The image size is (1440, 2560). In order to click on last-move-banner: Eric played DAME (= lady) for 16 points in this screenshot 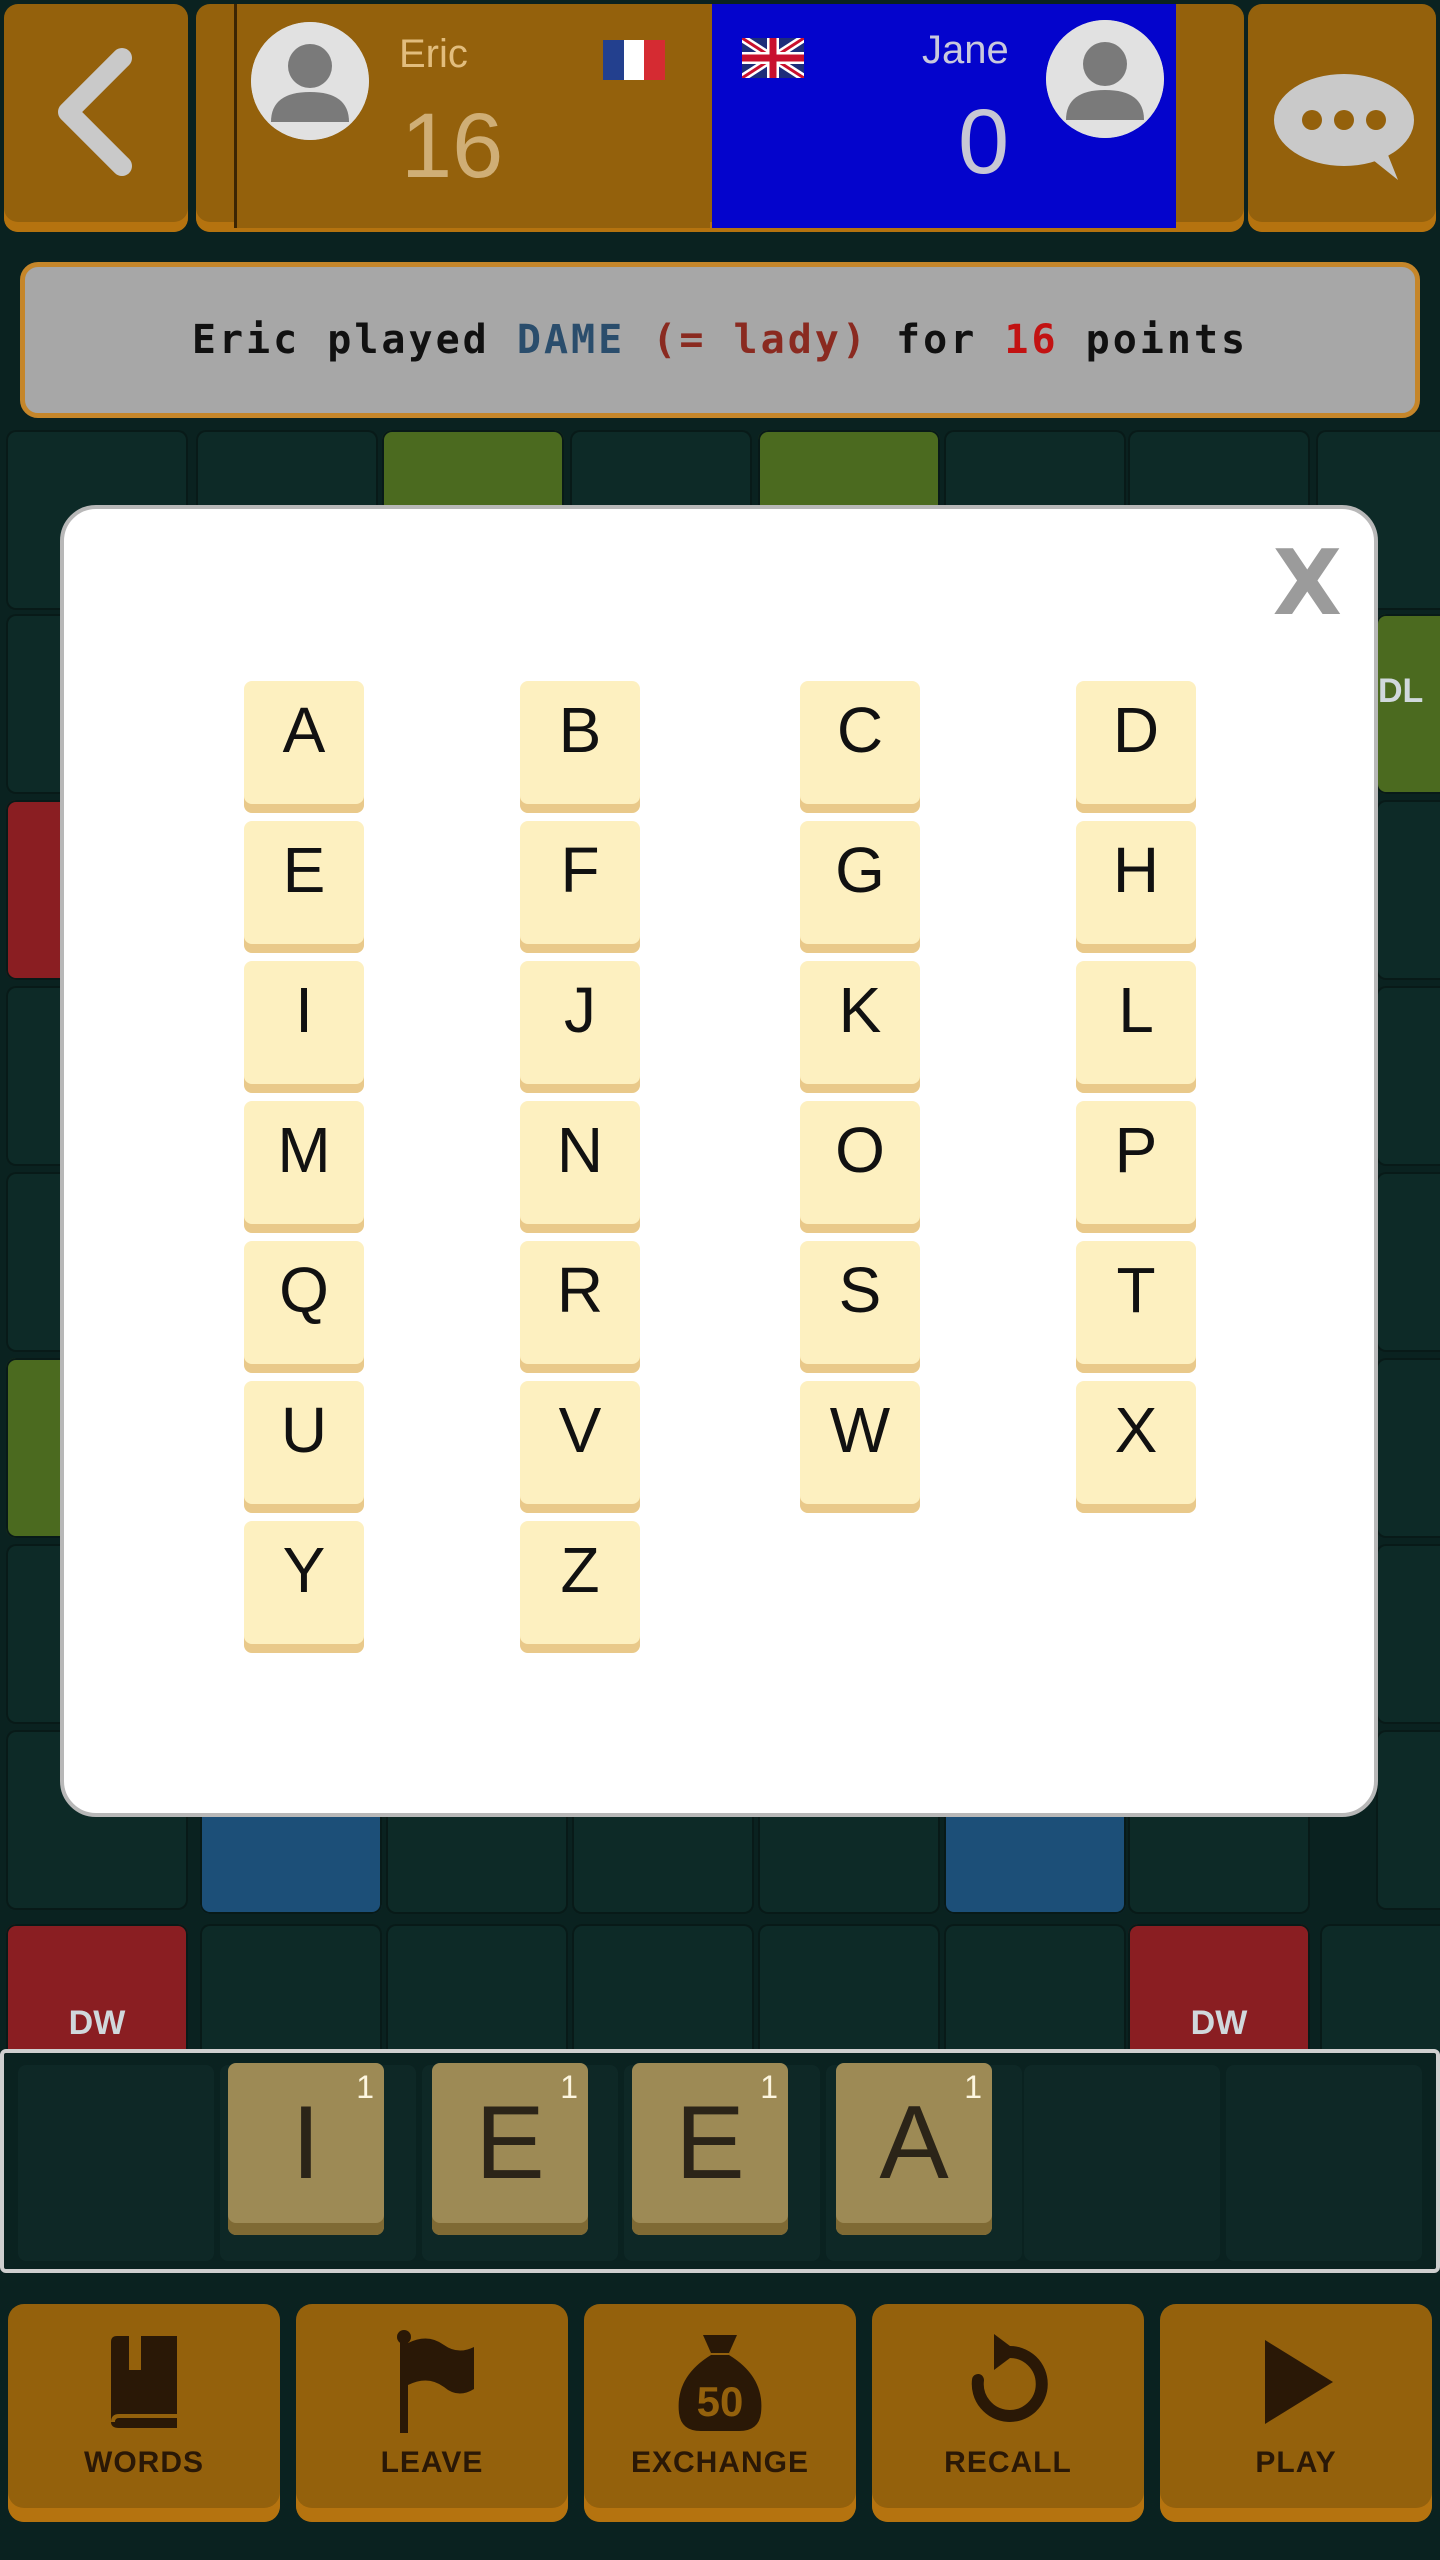, I will do `click(720, 340)`.